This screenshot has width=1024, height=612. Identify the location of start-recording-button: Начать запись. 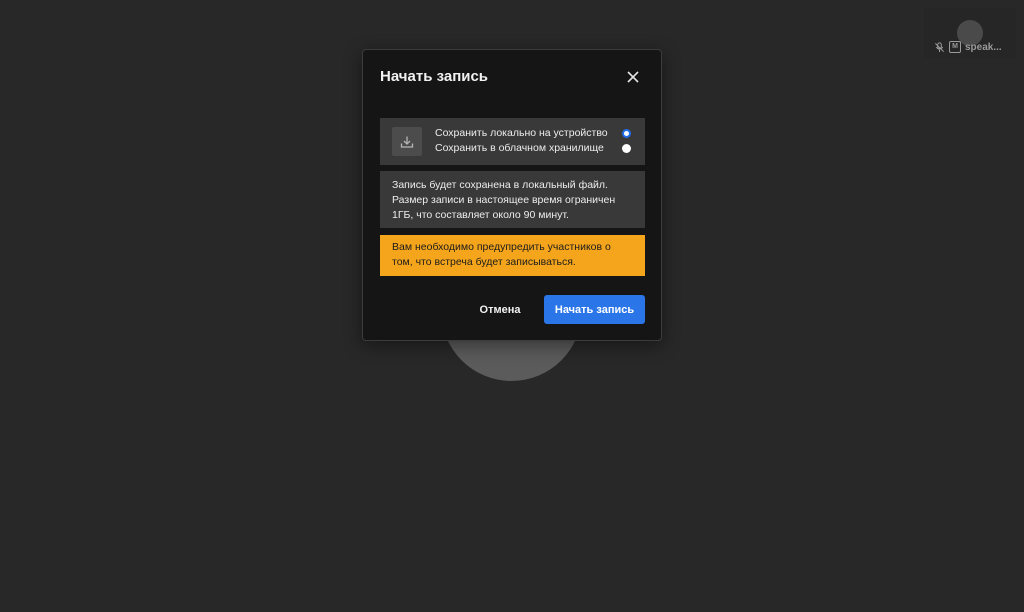
(594, 309).